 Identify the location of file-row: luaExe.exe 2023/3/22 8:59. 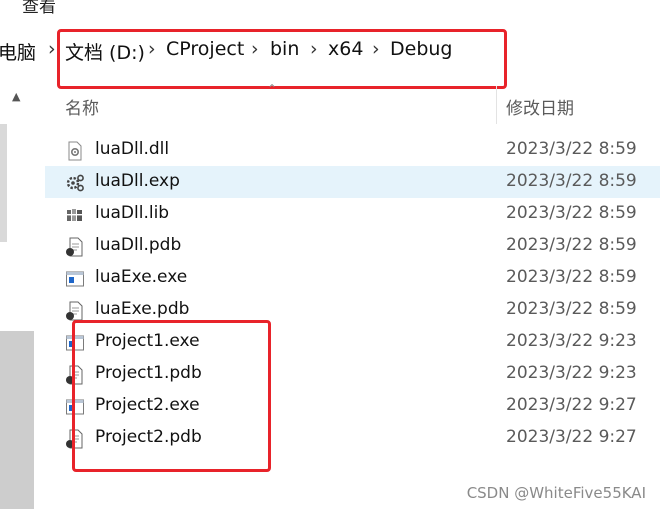
(352, 278).